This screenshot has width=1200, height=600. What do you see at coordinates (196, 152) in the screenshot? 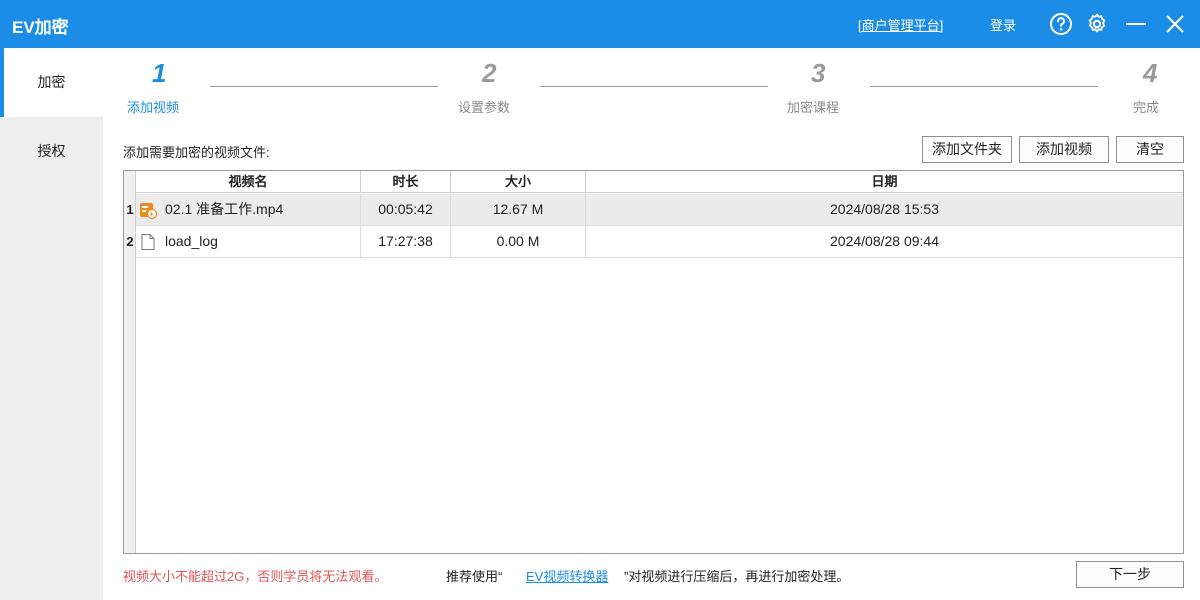
I see `add-instruction: 添加需要加密的视频文件:` at bounding box center [196, 152].